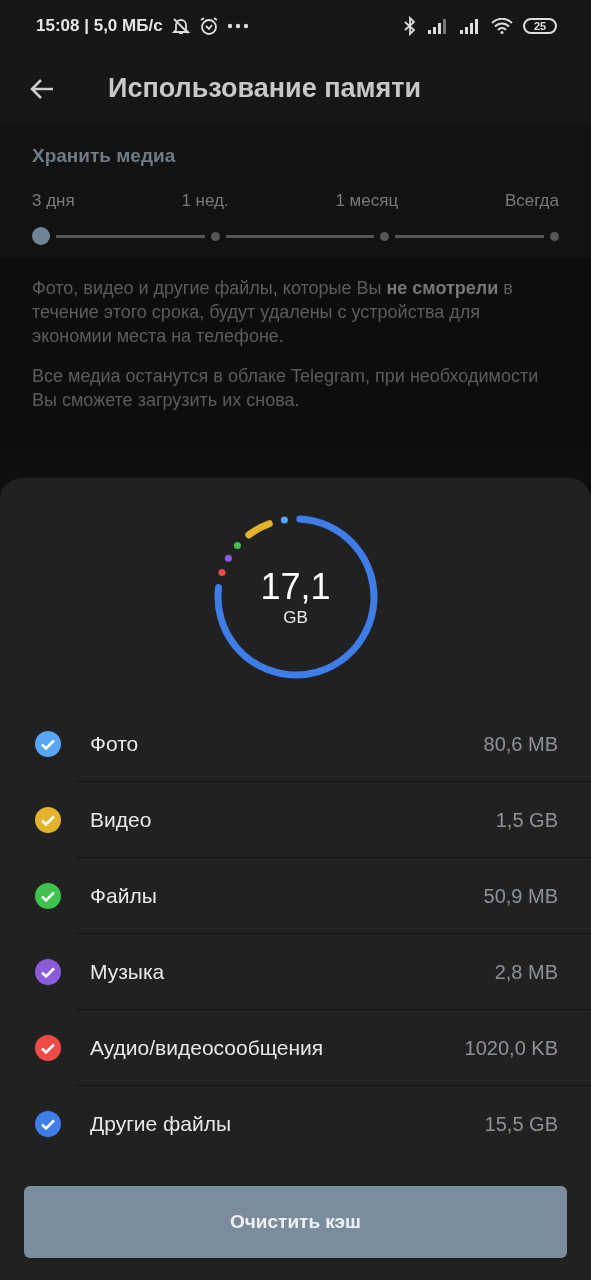 This screenshot has width=591, height=1280. What do you see at coordinates (295, 744) in the screenshot?
I see `category-row: Фото 80,6 MB` at bounding box center [295, 744].